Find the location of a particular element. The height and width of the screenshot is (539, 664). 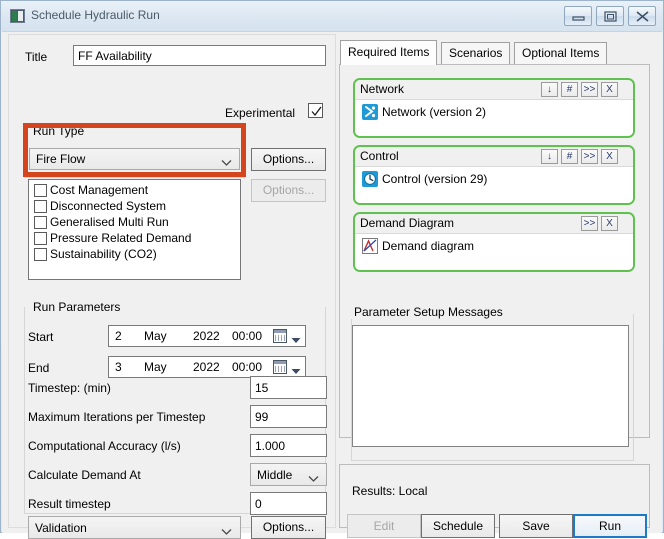

experimental-checkbox is located at coordinates (315, 110).